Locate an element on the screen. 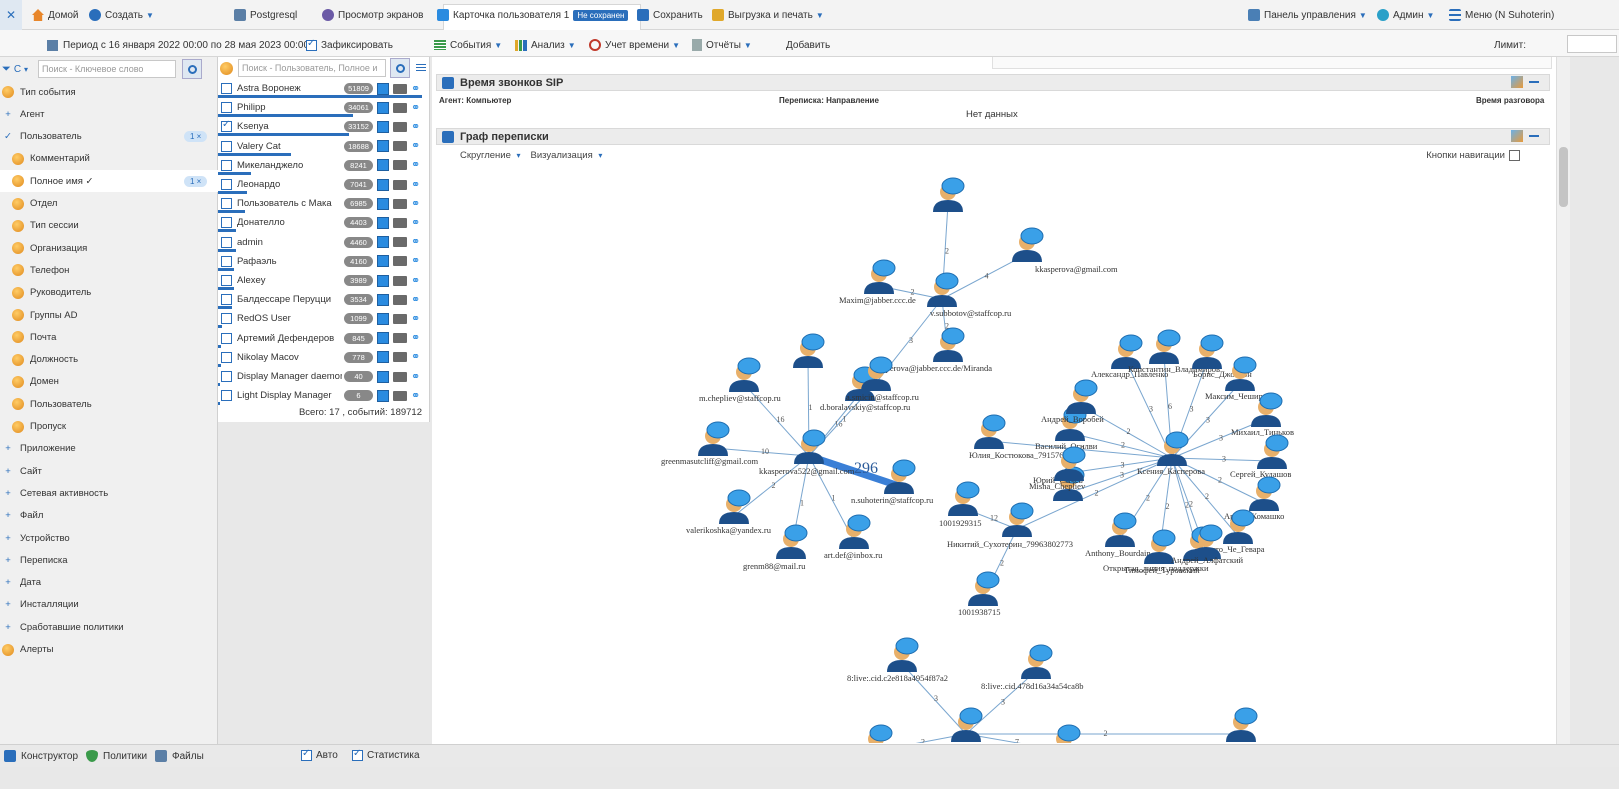 The height and width of the screenshot is (789, 1619). minimize-icon is located at coordinates (1534, 82).